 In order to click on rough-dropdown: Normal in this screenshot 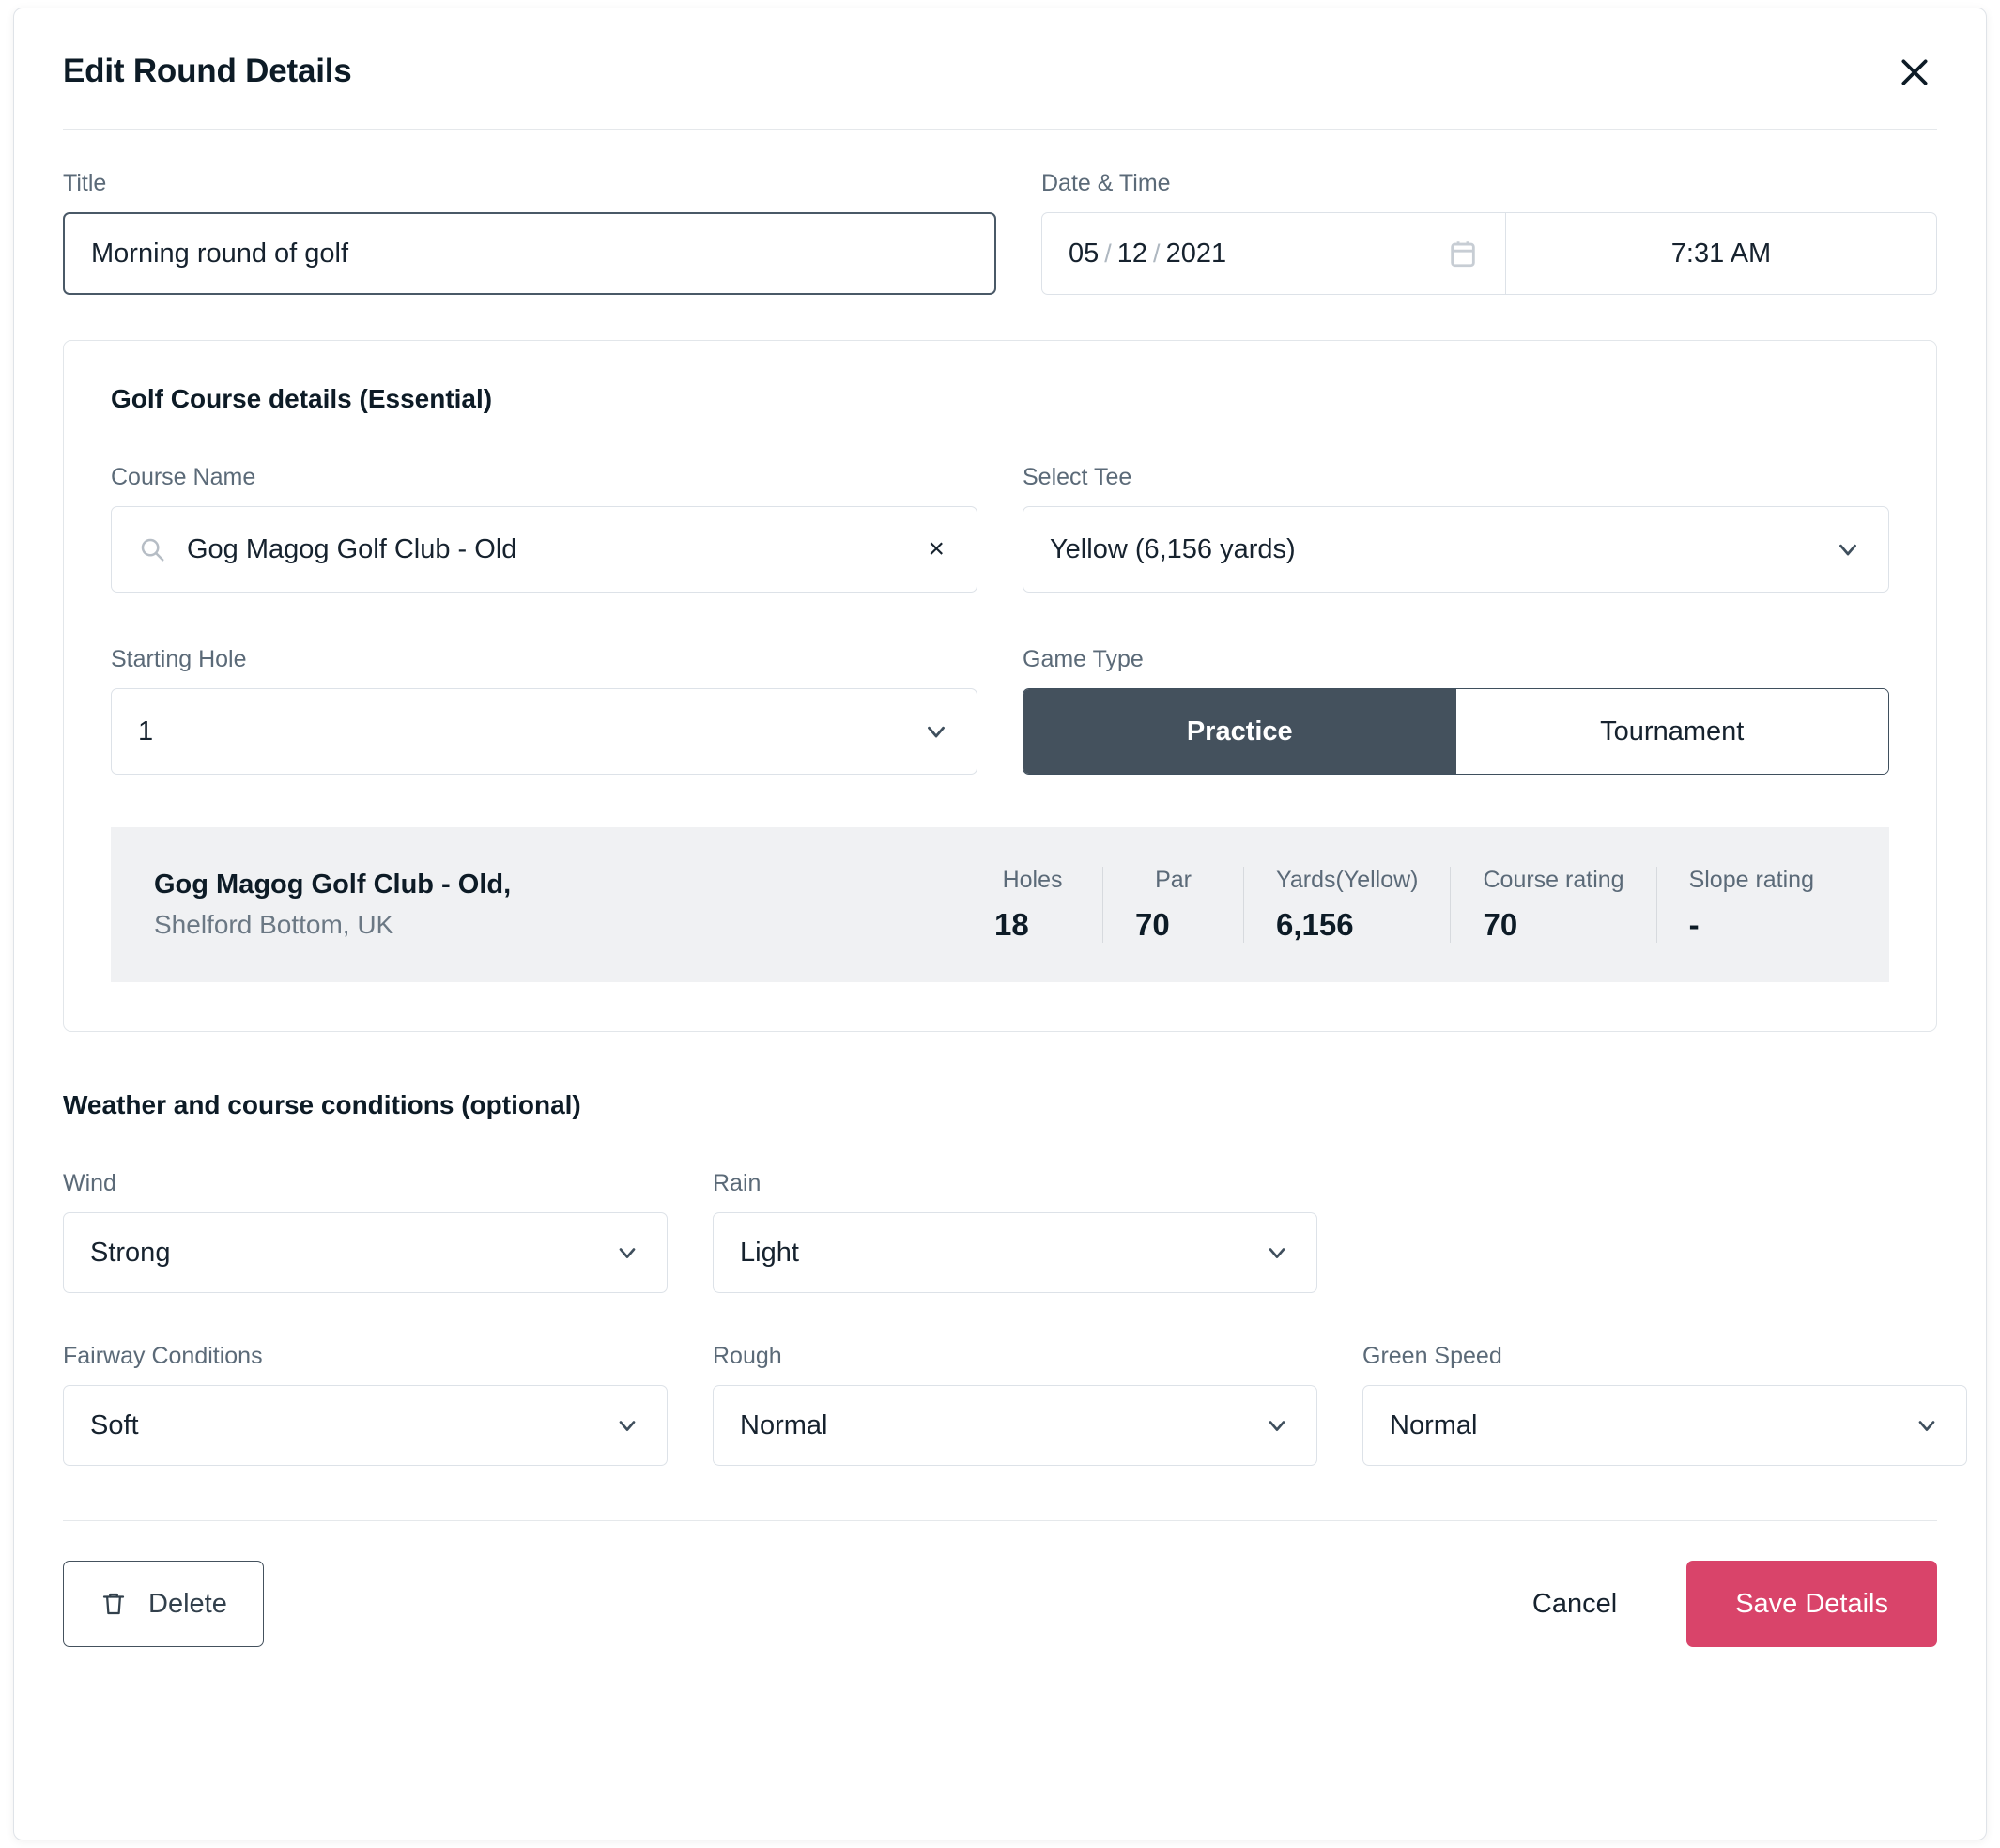, I will do `click(1015, 1425)`.